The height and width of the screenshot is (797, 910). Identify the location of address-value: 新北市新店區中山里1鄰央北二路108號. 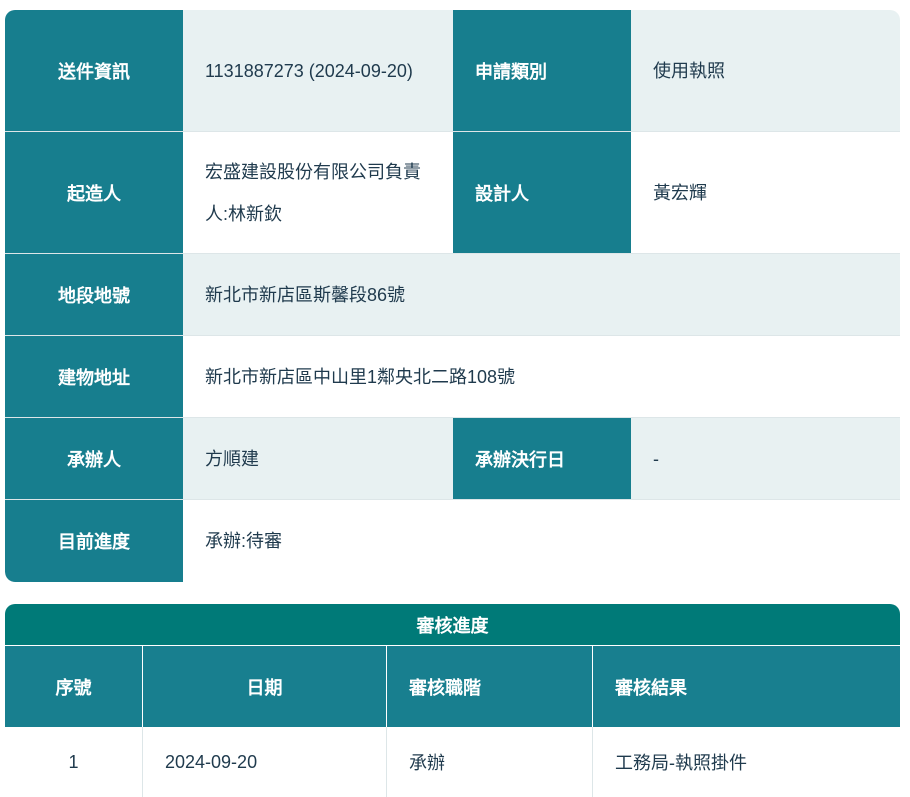
(360, 376).